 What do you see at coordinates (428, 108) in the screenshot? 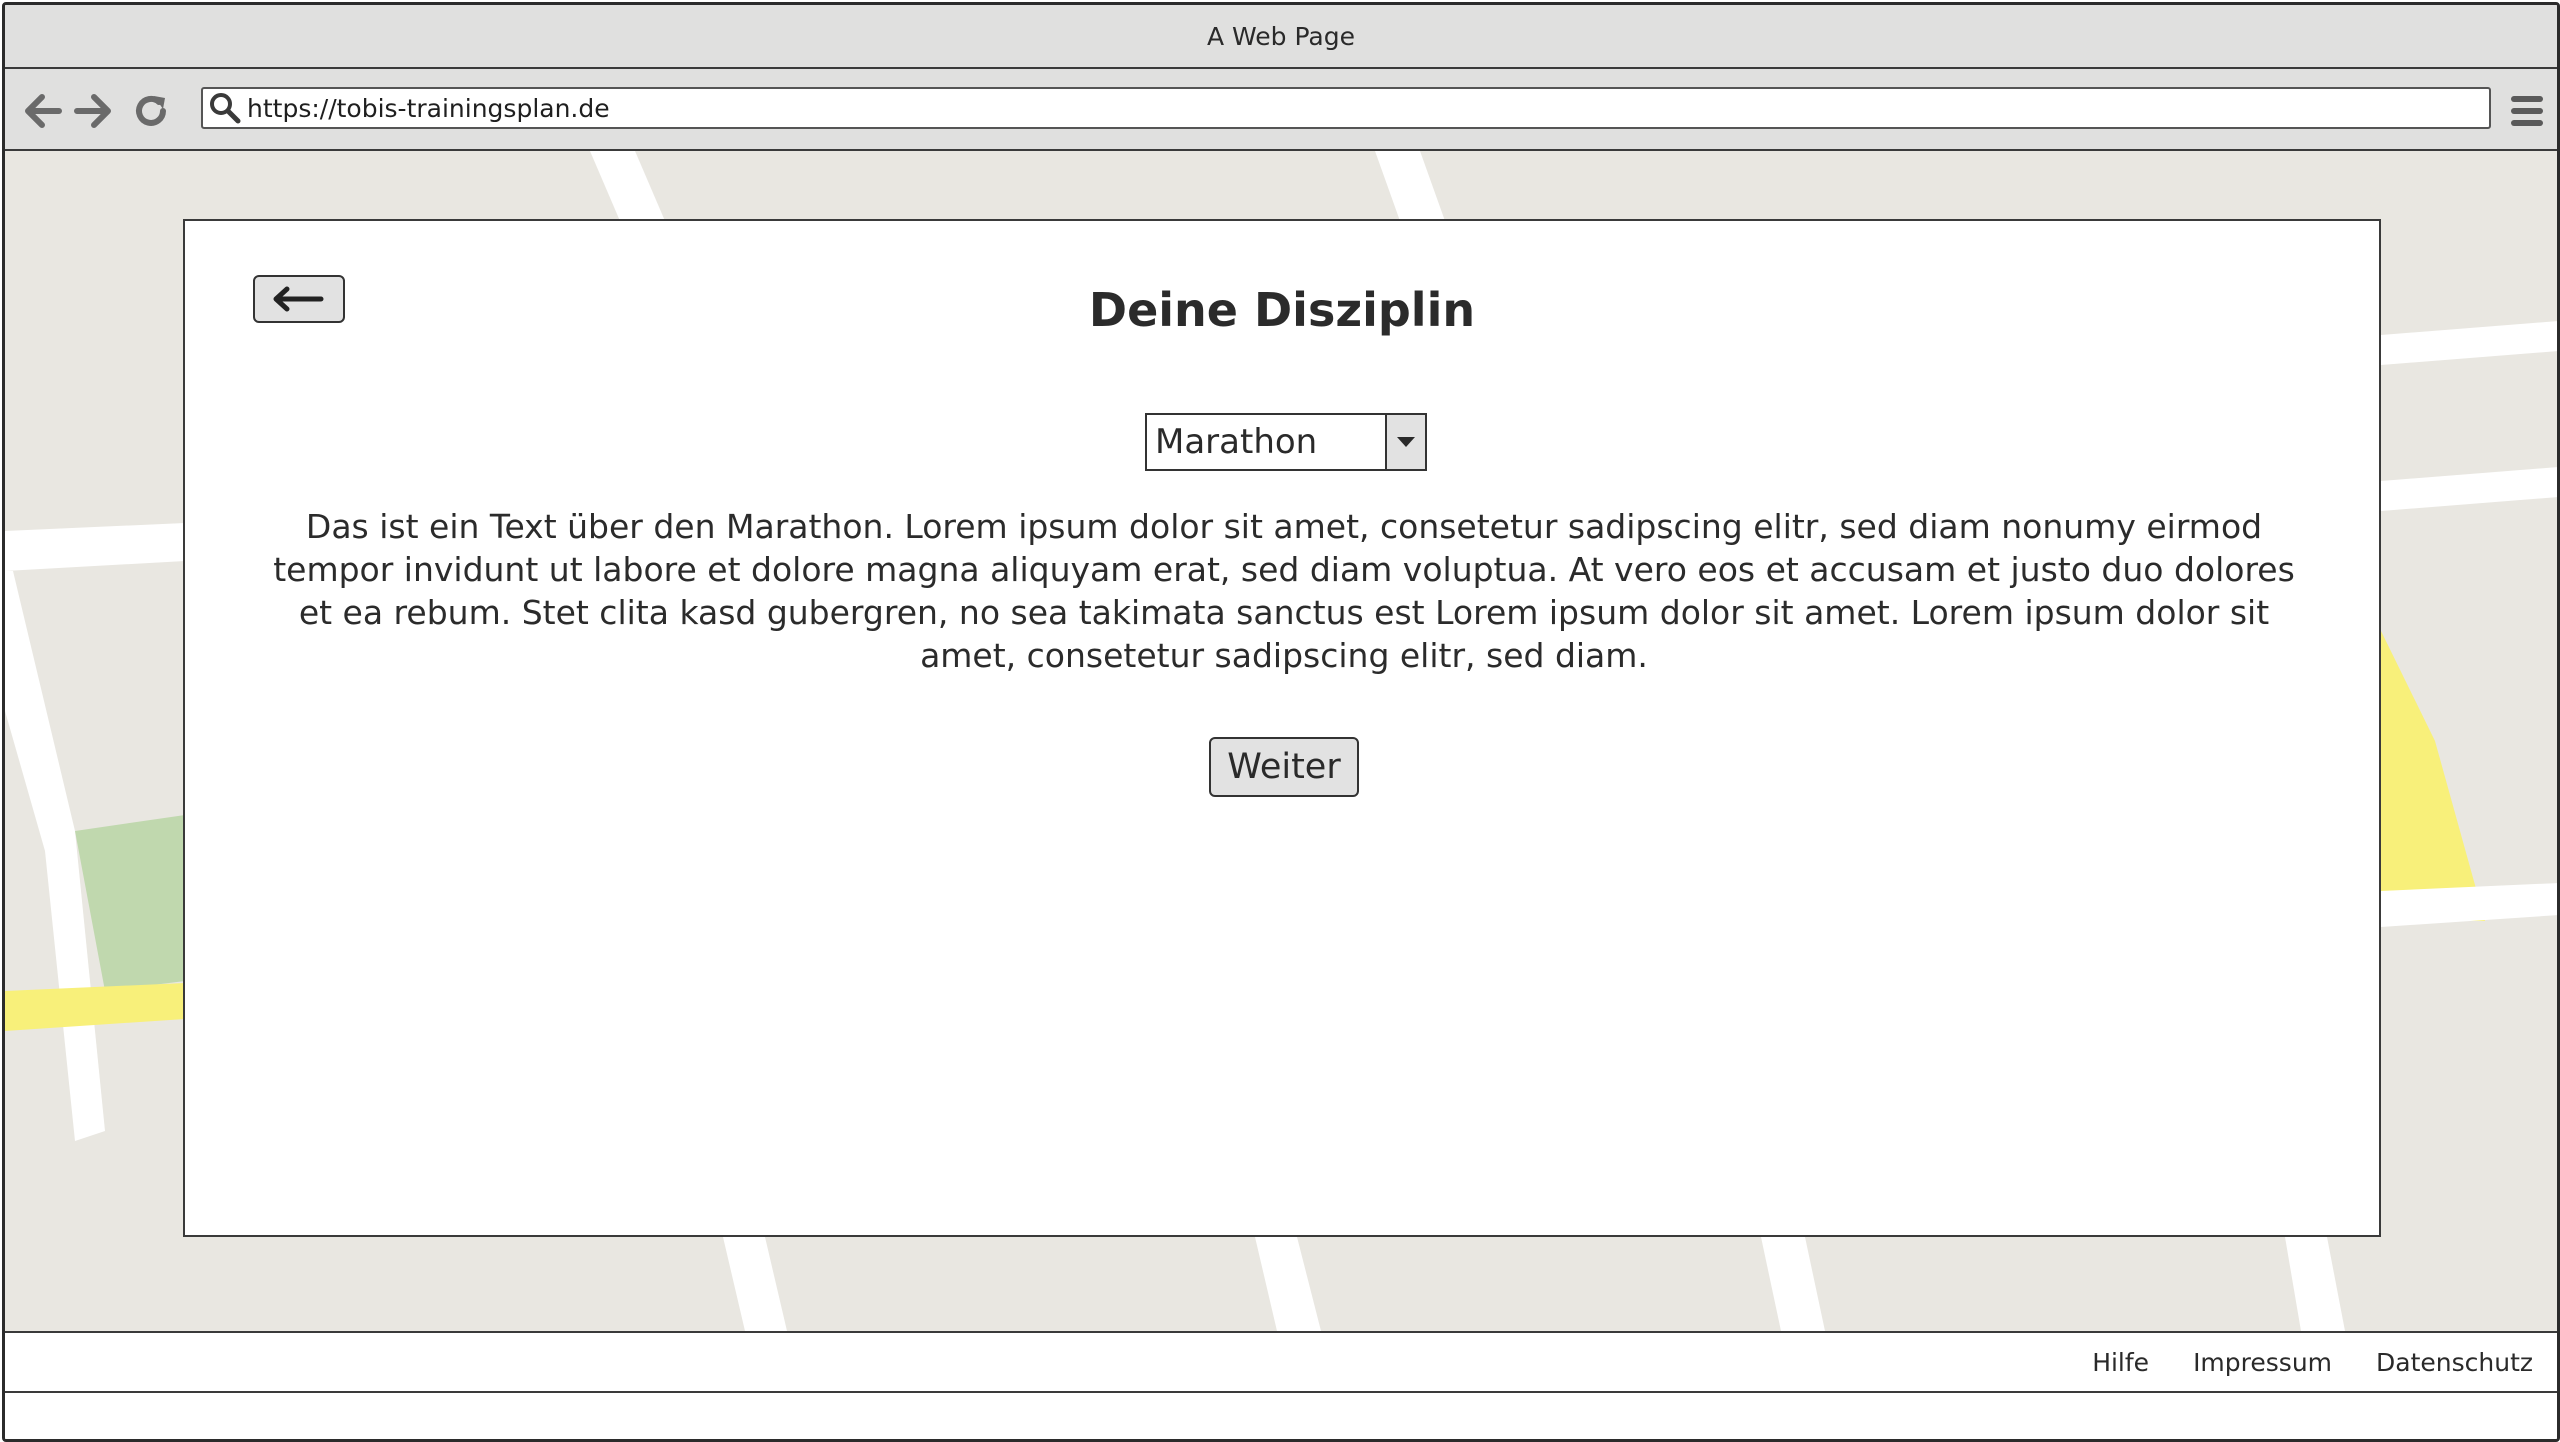
I see `url-text: https://tobis-trainingsplan.de` at bounding box center [428, 108].